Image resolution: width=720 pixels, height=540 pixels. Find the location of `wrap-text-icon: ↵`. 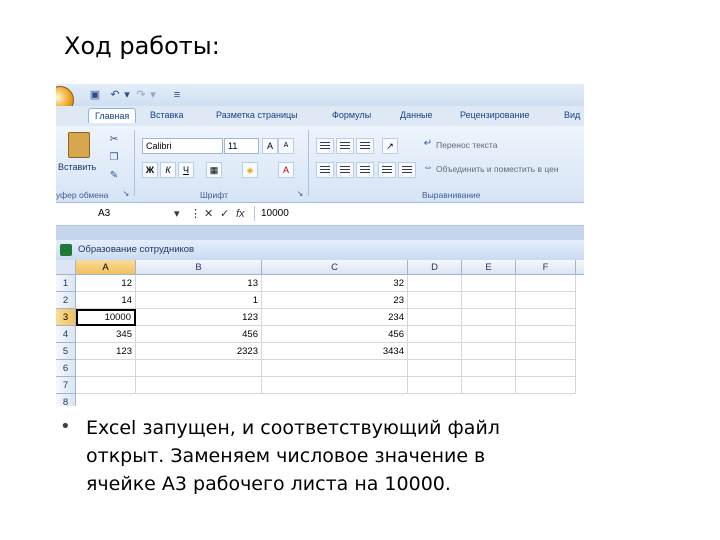

wrap-text-icon: ↵ is located at coordinates (428, 144).